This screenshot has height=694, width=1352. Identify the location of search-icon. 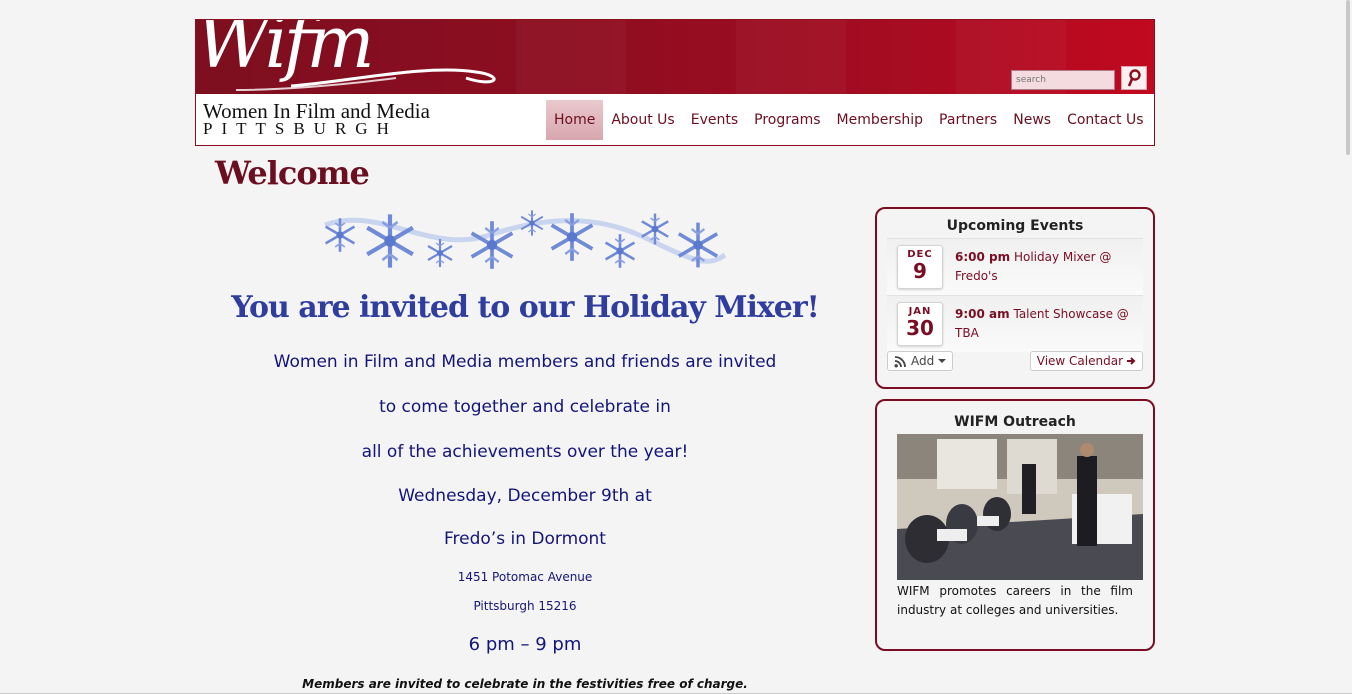
(1134, 78).